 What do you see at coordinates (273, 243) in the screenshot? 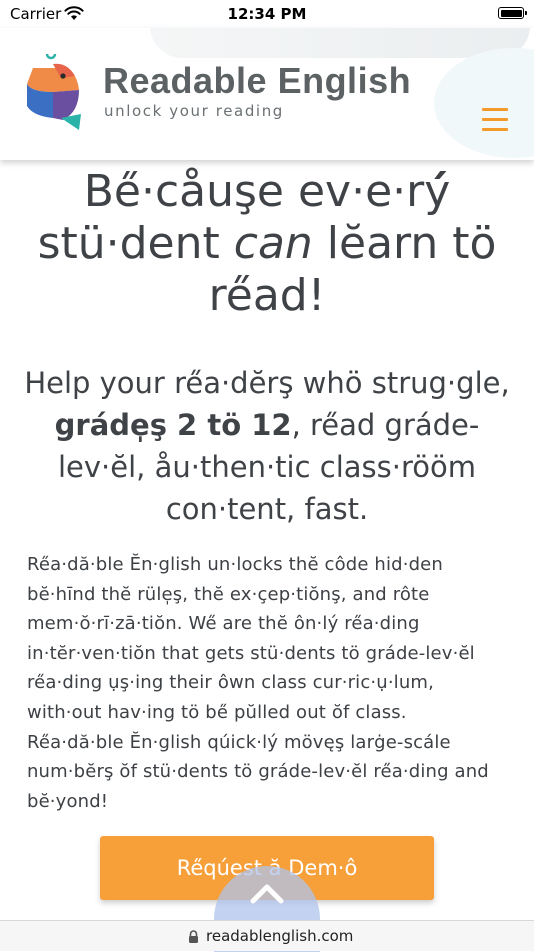
I see `hero-title-emphasis: can` at bounding box center [273, 243].